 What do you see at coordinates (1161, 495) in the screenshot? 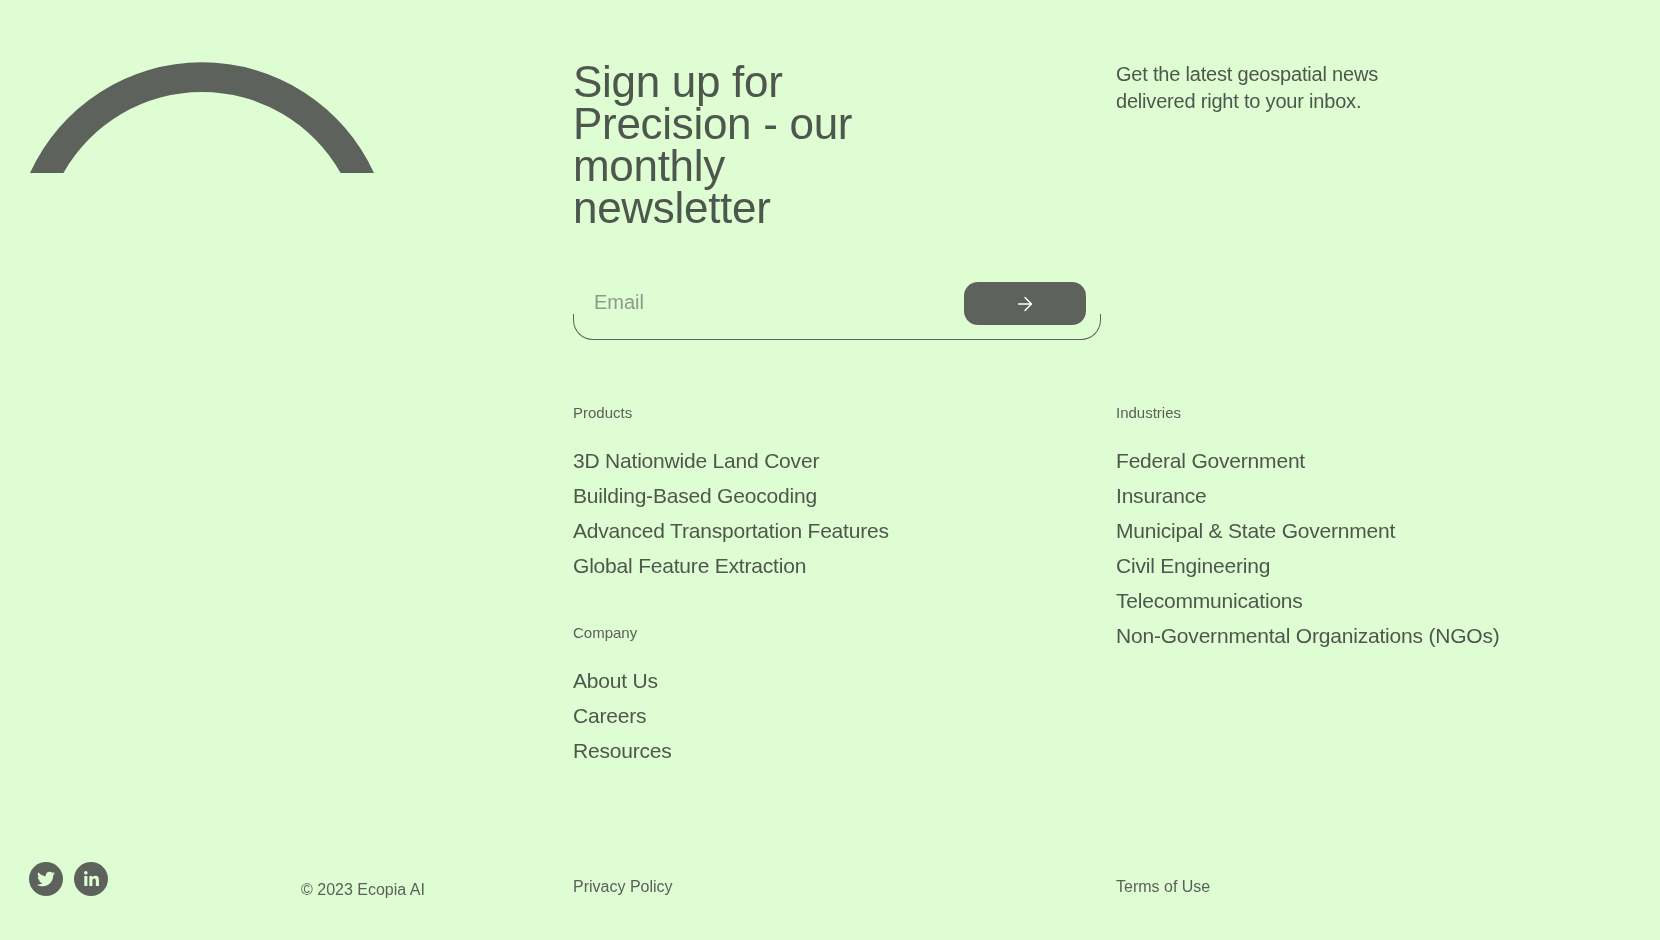
I see `nav-link: Insurance` at bounding box center [1161, 495].